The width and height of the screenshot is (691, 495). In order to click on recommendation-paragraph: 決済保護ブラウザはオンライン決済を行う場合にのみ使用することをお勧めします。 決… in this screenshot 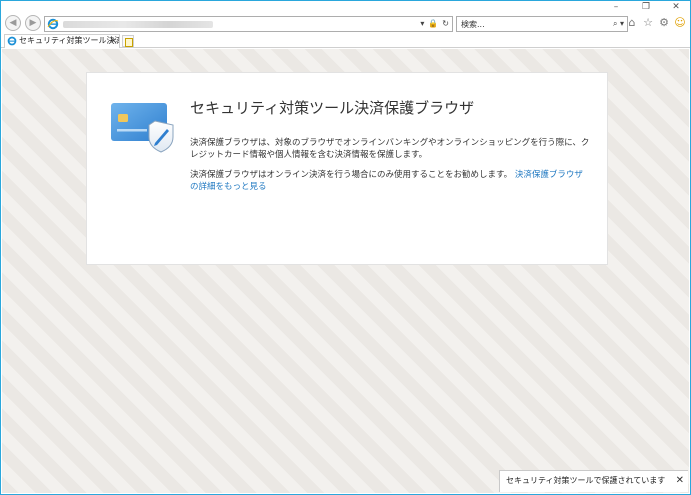, I will do `click(390, 181)`.